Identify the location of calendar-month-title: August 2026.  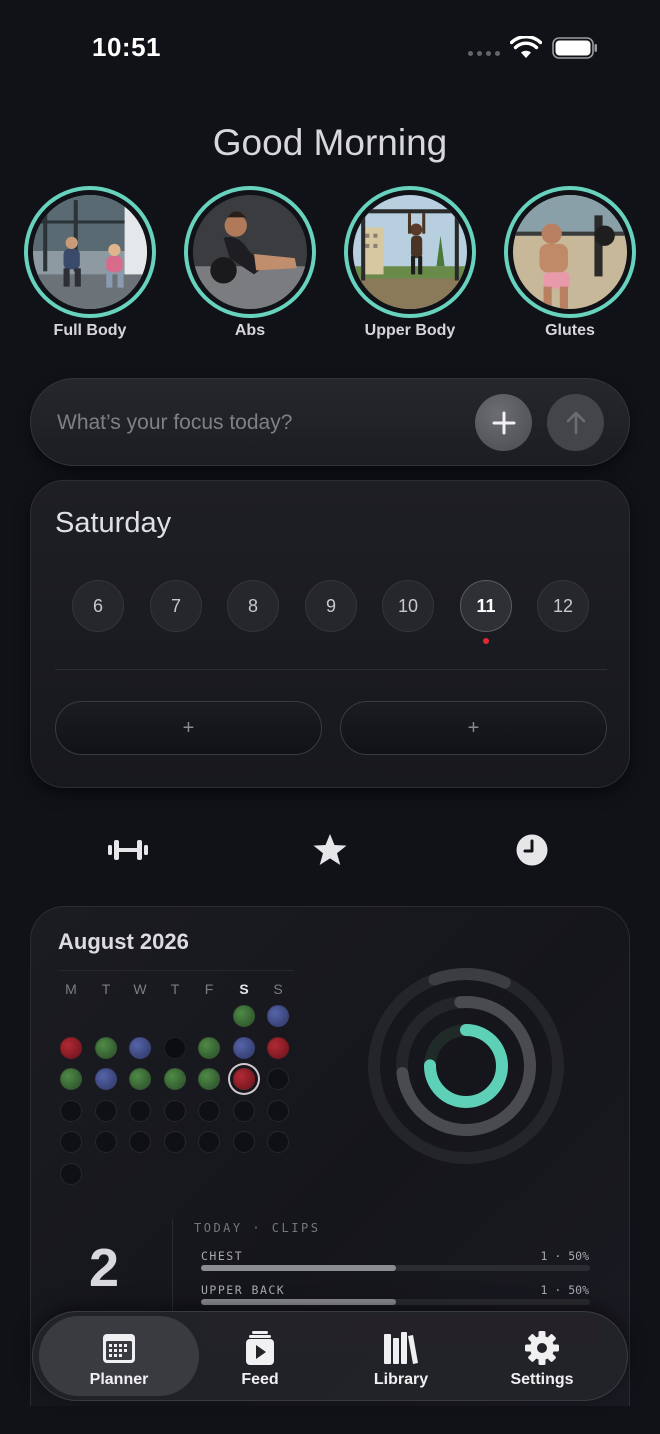
(123, 941).